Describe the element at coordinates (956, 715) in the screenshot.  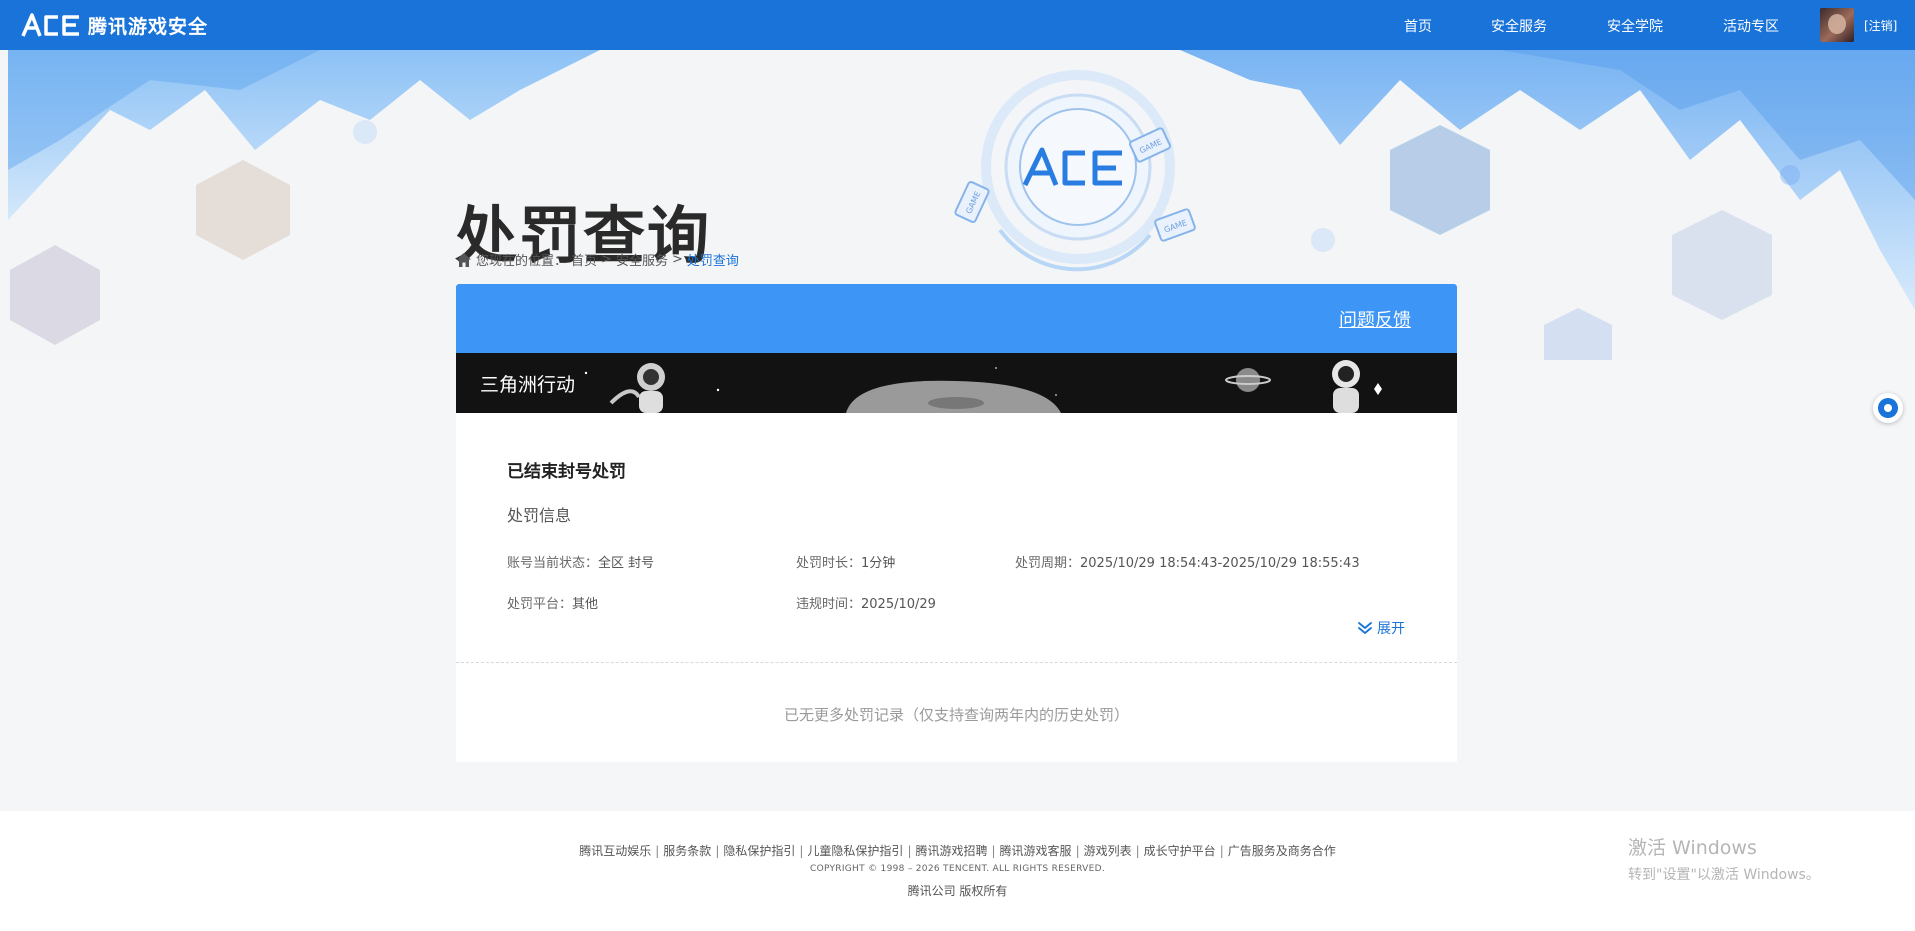
I see `no-more-records-text: 已无更多处罚记录（仅支持查询两年内的历史处罚）` at that location.